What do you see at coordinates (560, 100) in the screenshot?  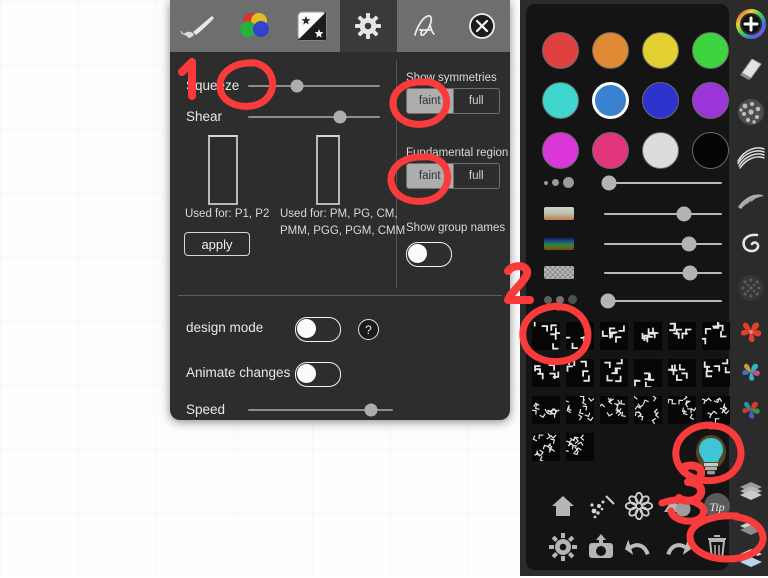 I see `color-swatch-cyan` at bounding box center [560, 100].